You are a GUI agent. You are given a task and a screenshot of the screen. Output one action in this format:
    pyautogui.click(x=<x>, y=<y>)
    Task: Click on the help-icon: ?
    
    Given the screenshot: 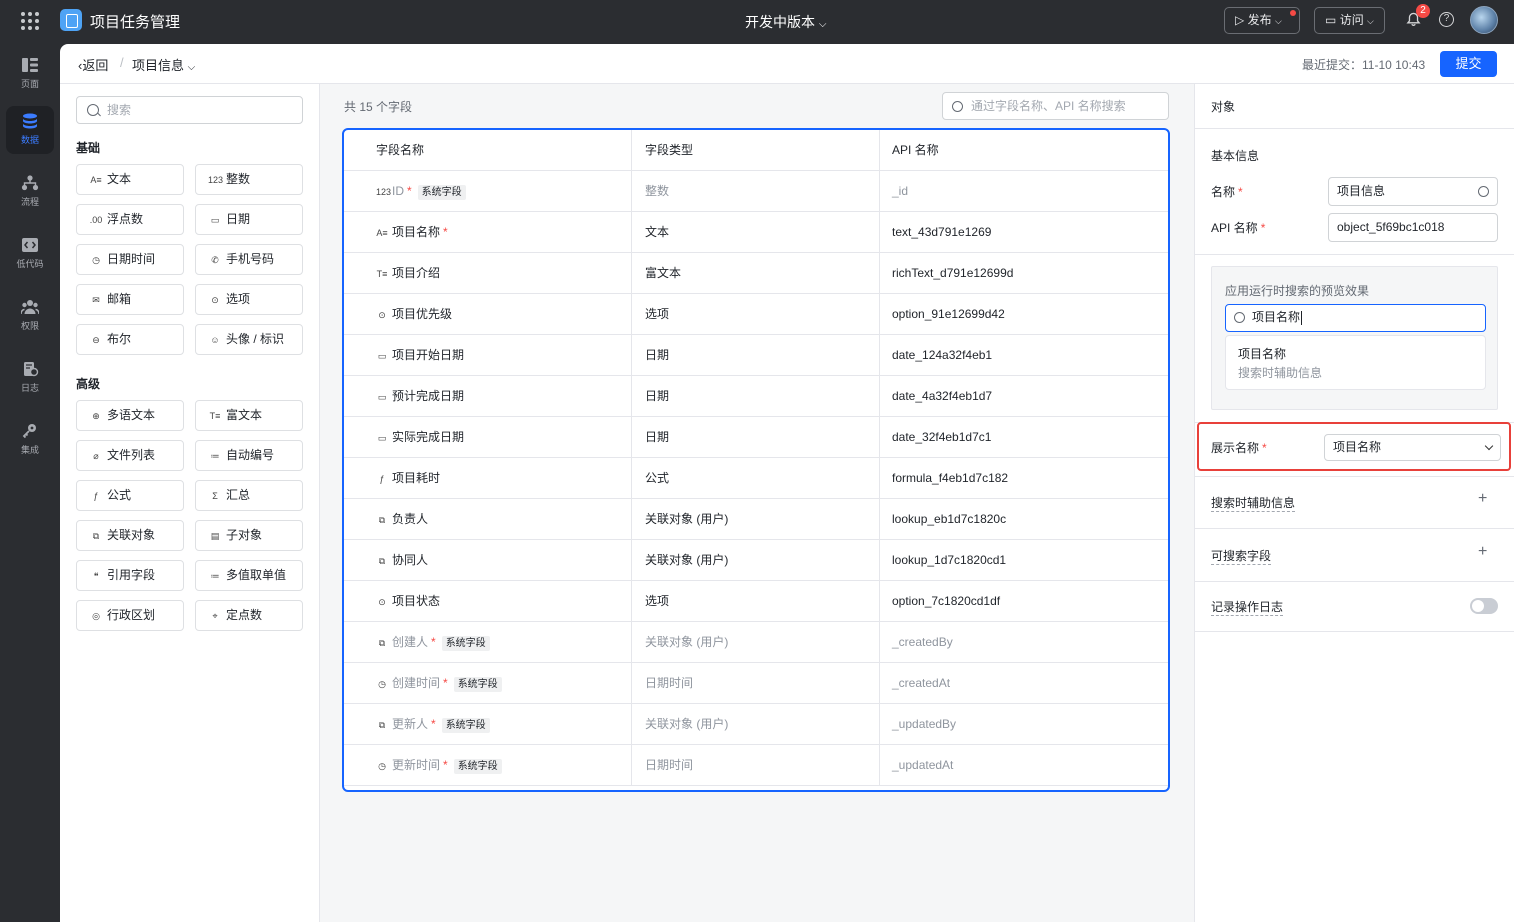 What is the action you would take?
    pyautogui.click(x=1446, y=19)
    